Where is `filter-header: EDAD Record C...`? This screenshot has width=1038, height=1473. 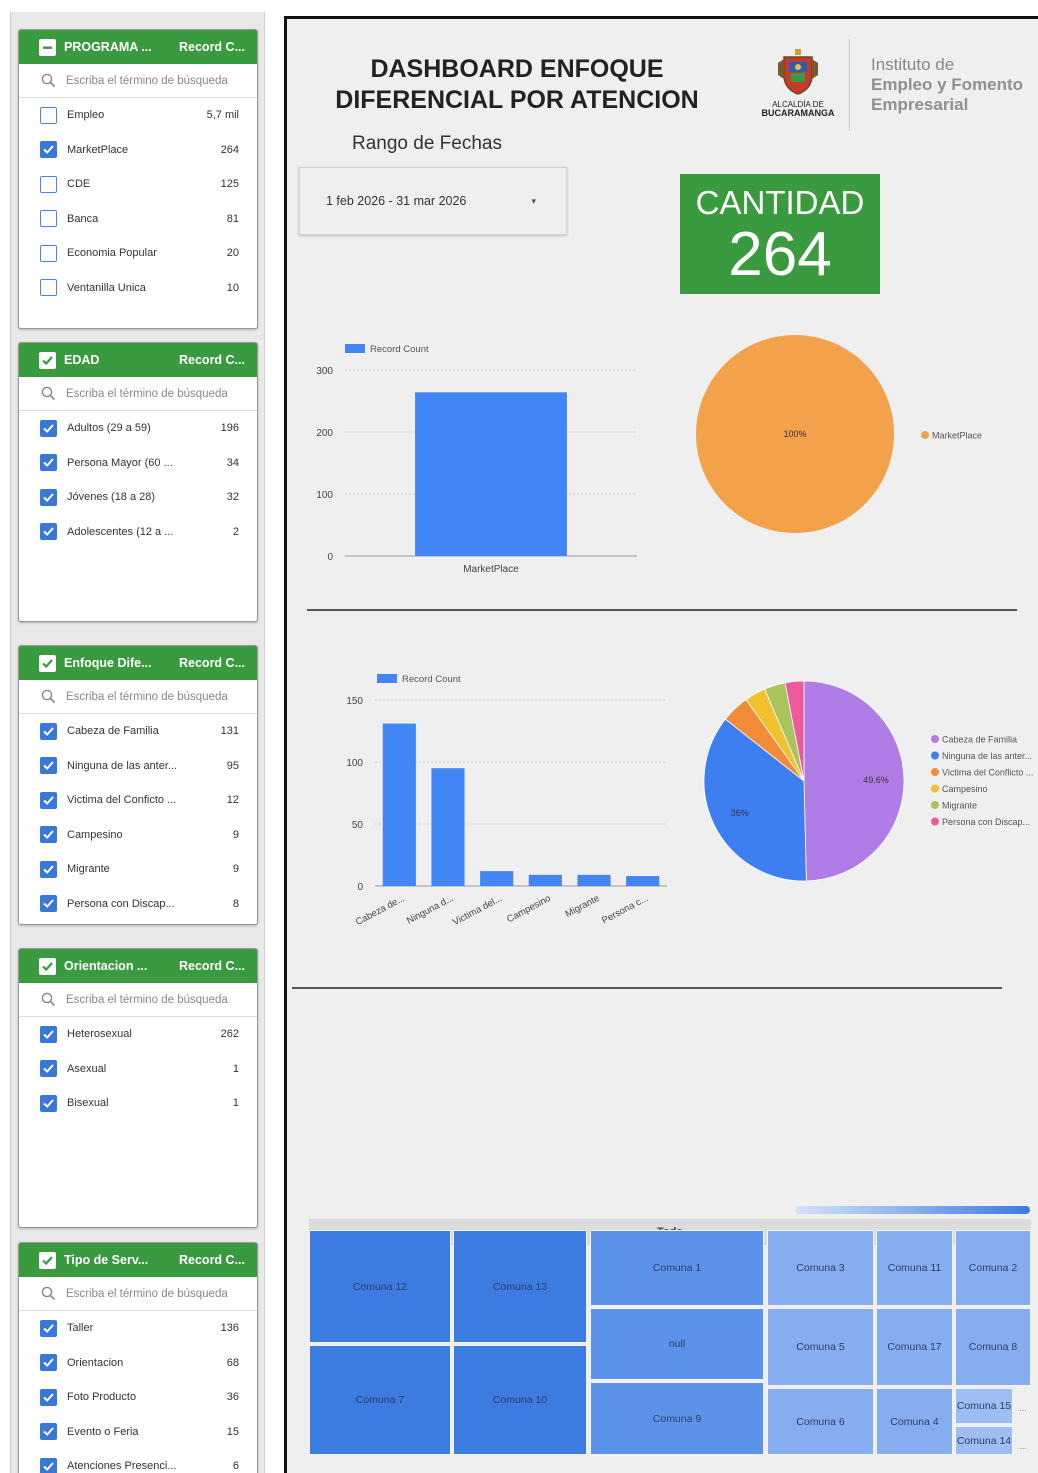
filter-header: EDAD Record C... is located at coordinates (138, 360).